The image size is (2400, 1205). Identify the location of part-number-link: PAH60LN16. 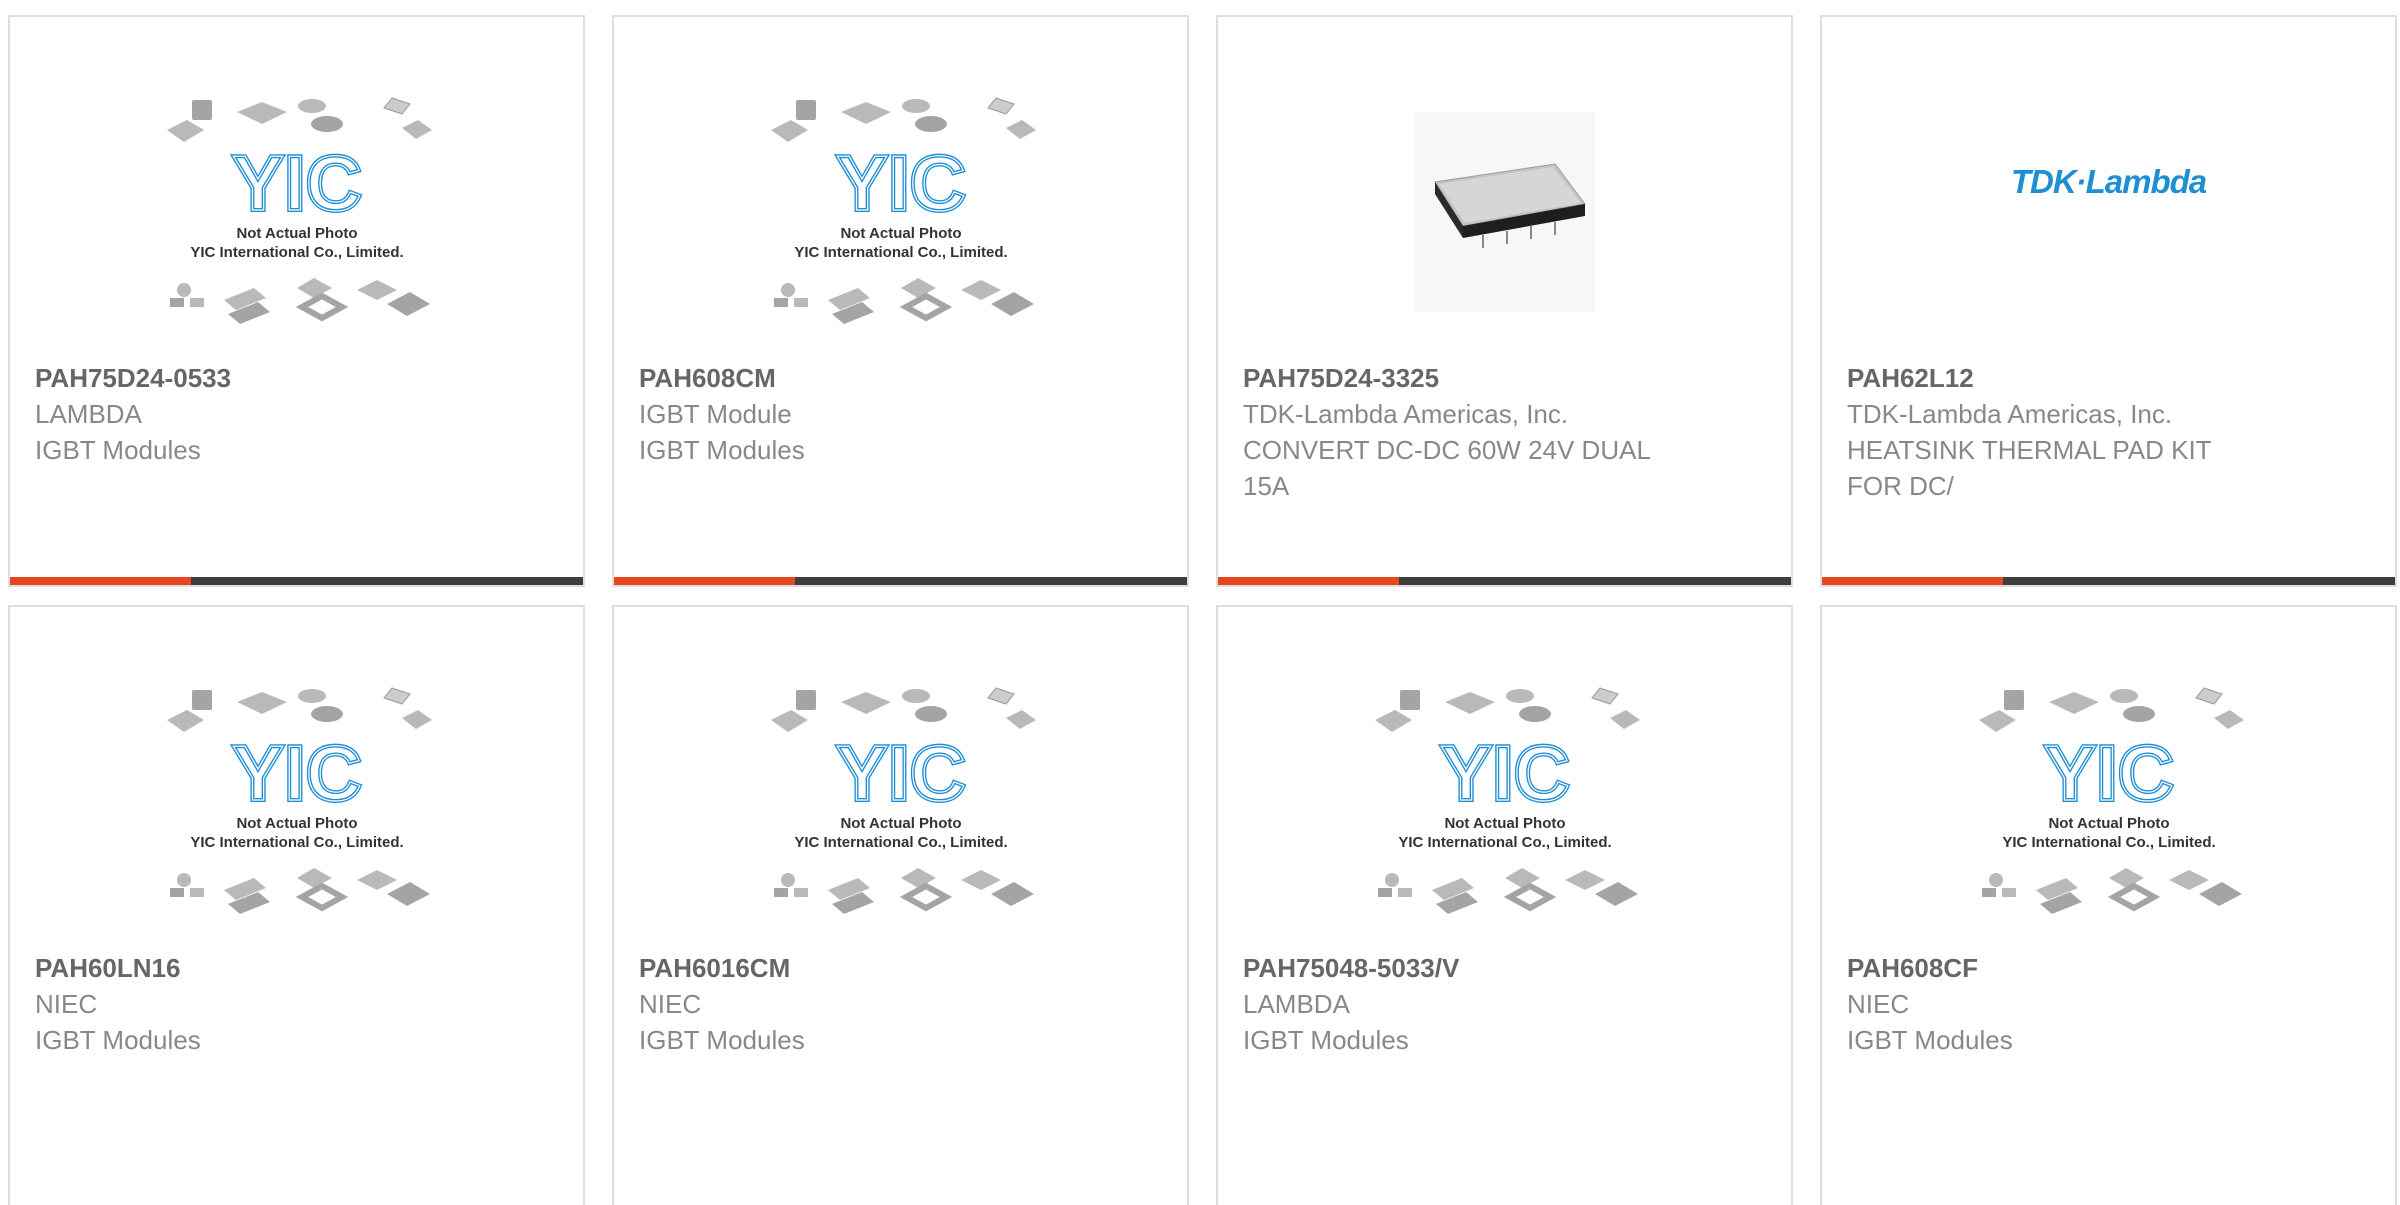
(296, 968).